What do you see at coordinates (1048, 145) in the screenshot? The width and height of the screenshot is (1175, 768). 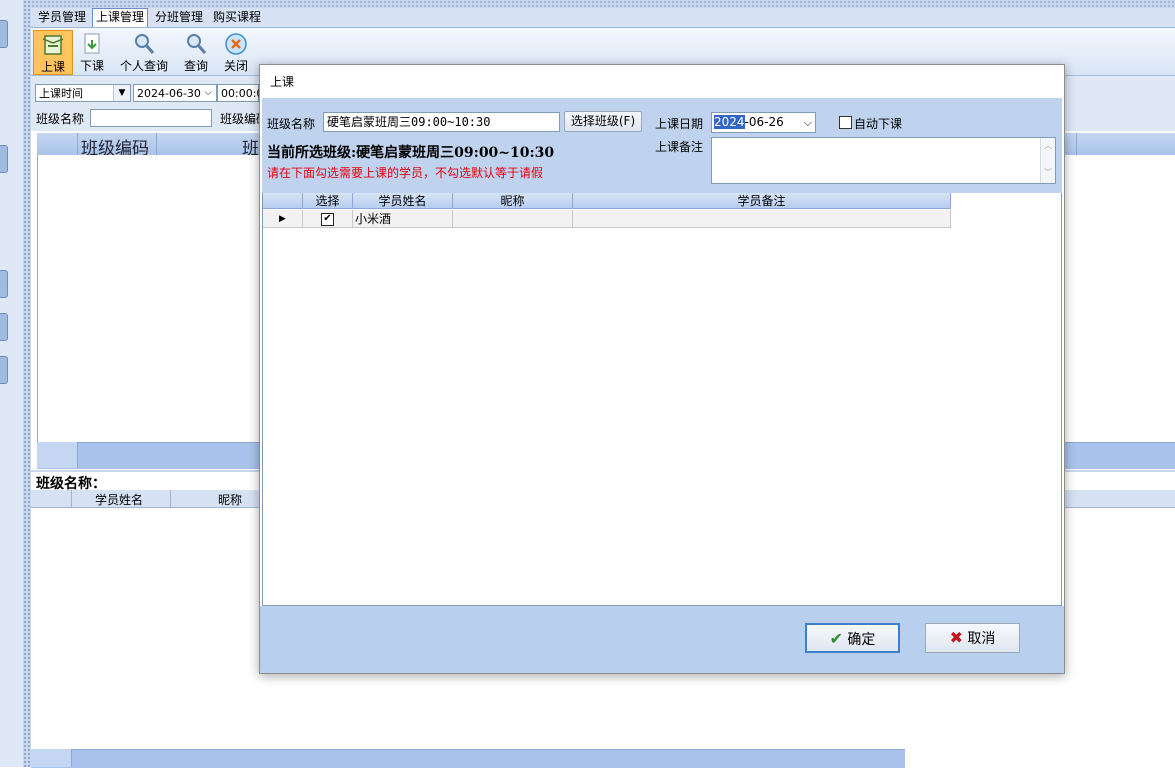 I see `scroll-up-icon: ︿` at bounding box center [1048, 145].